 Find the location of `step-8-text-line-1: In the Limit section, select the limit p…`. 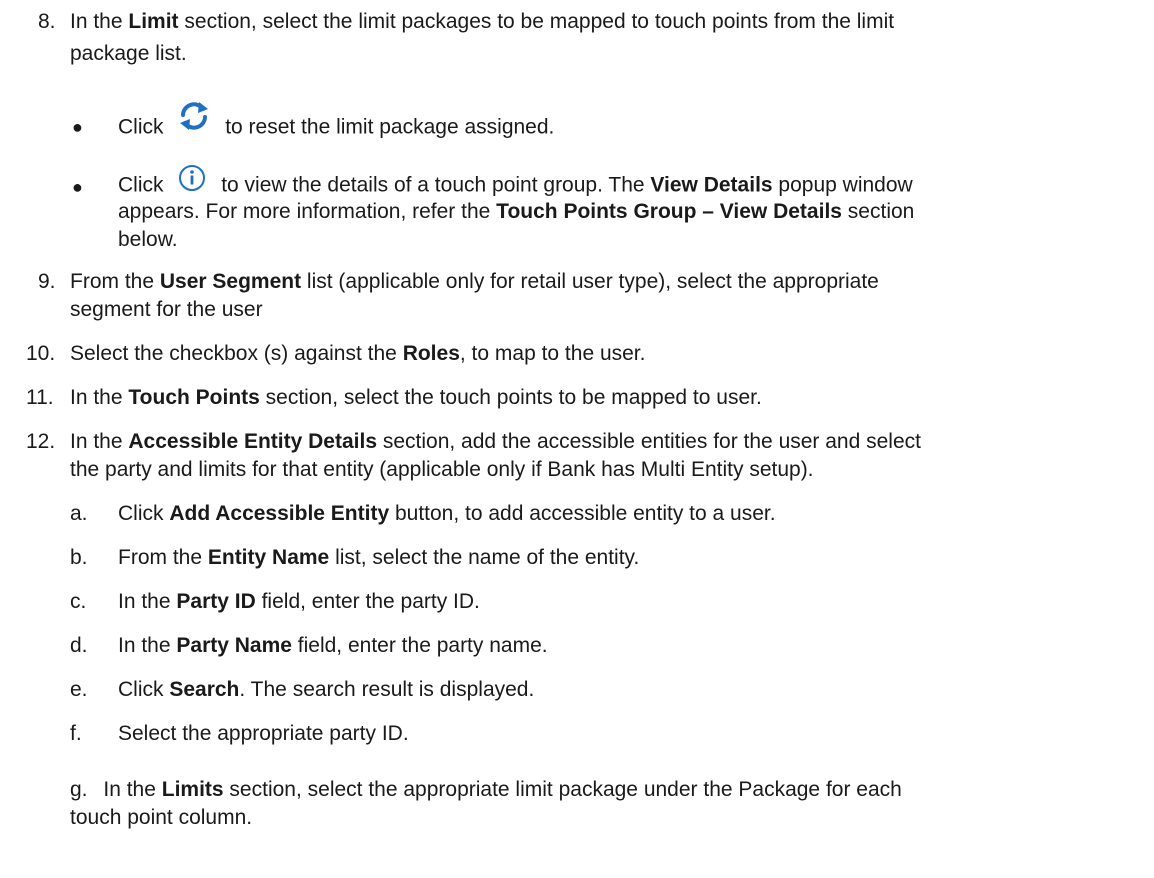

step-8-text-line-1: In the Limit section, select the limit p… is located at coordinates (482, 22).